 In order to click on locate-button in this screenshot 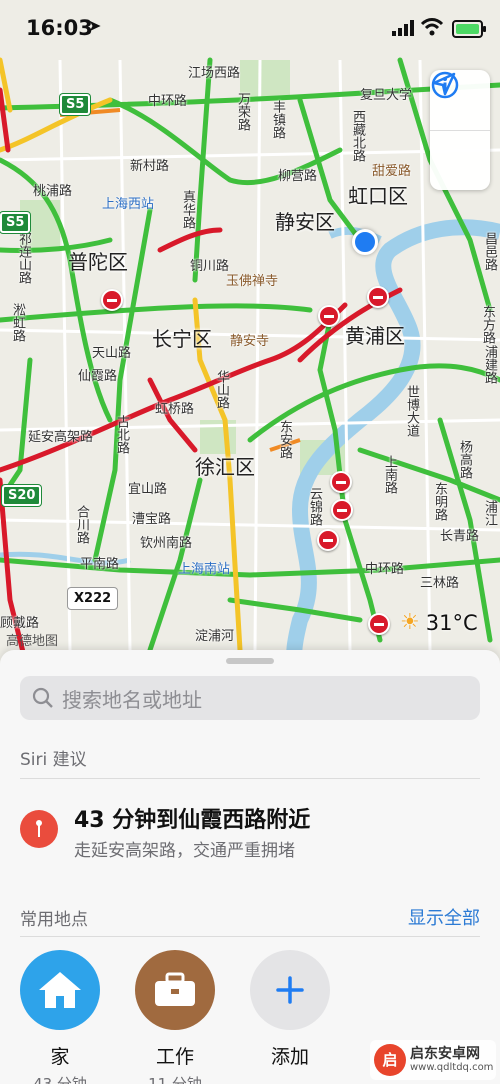, I will do `click(460, 131)`.